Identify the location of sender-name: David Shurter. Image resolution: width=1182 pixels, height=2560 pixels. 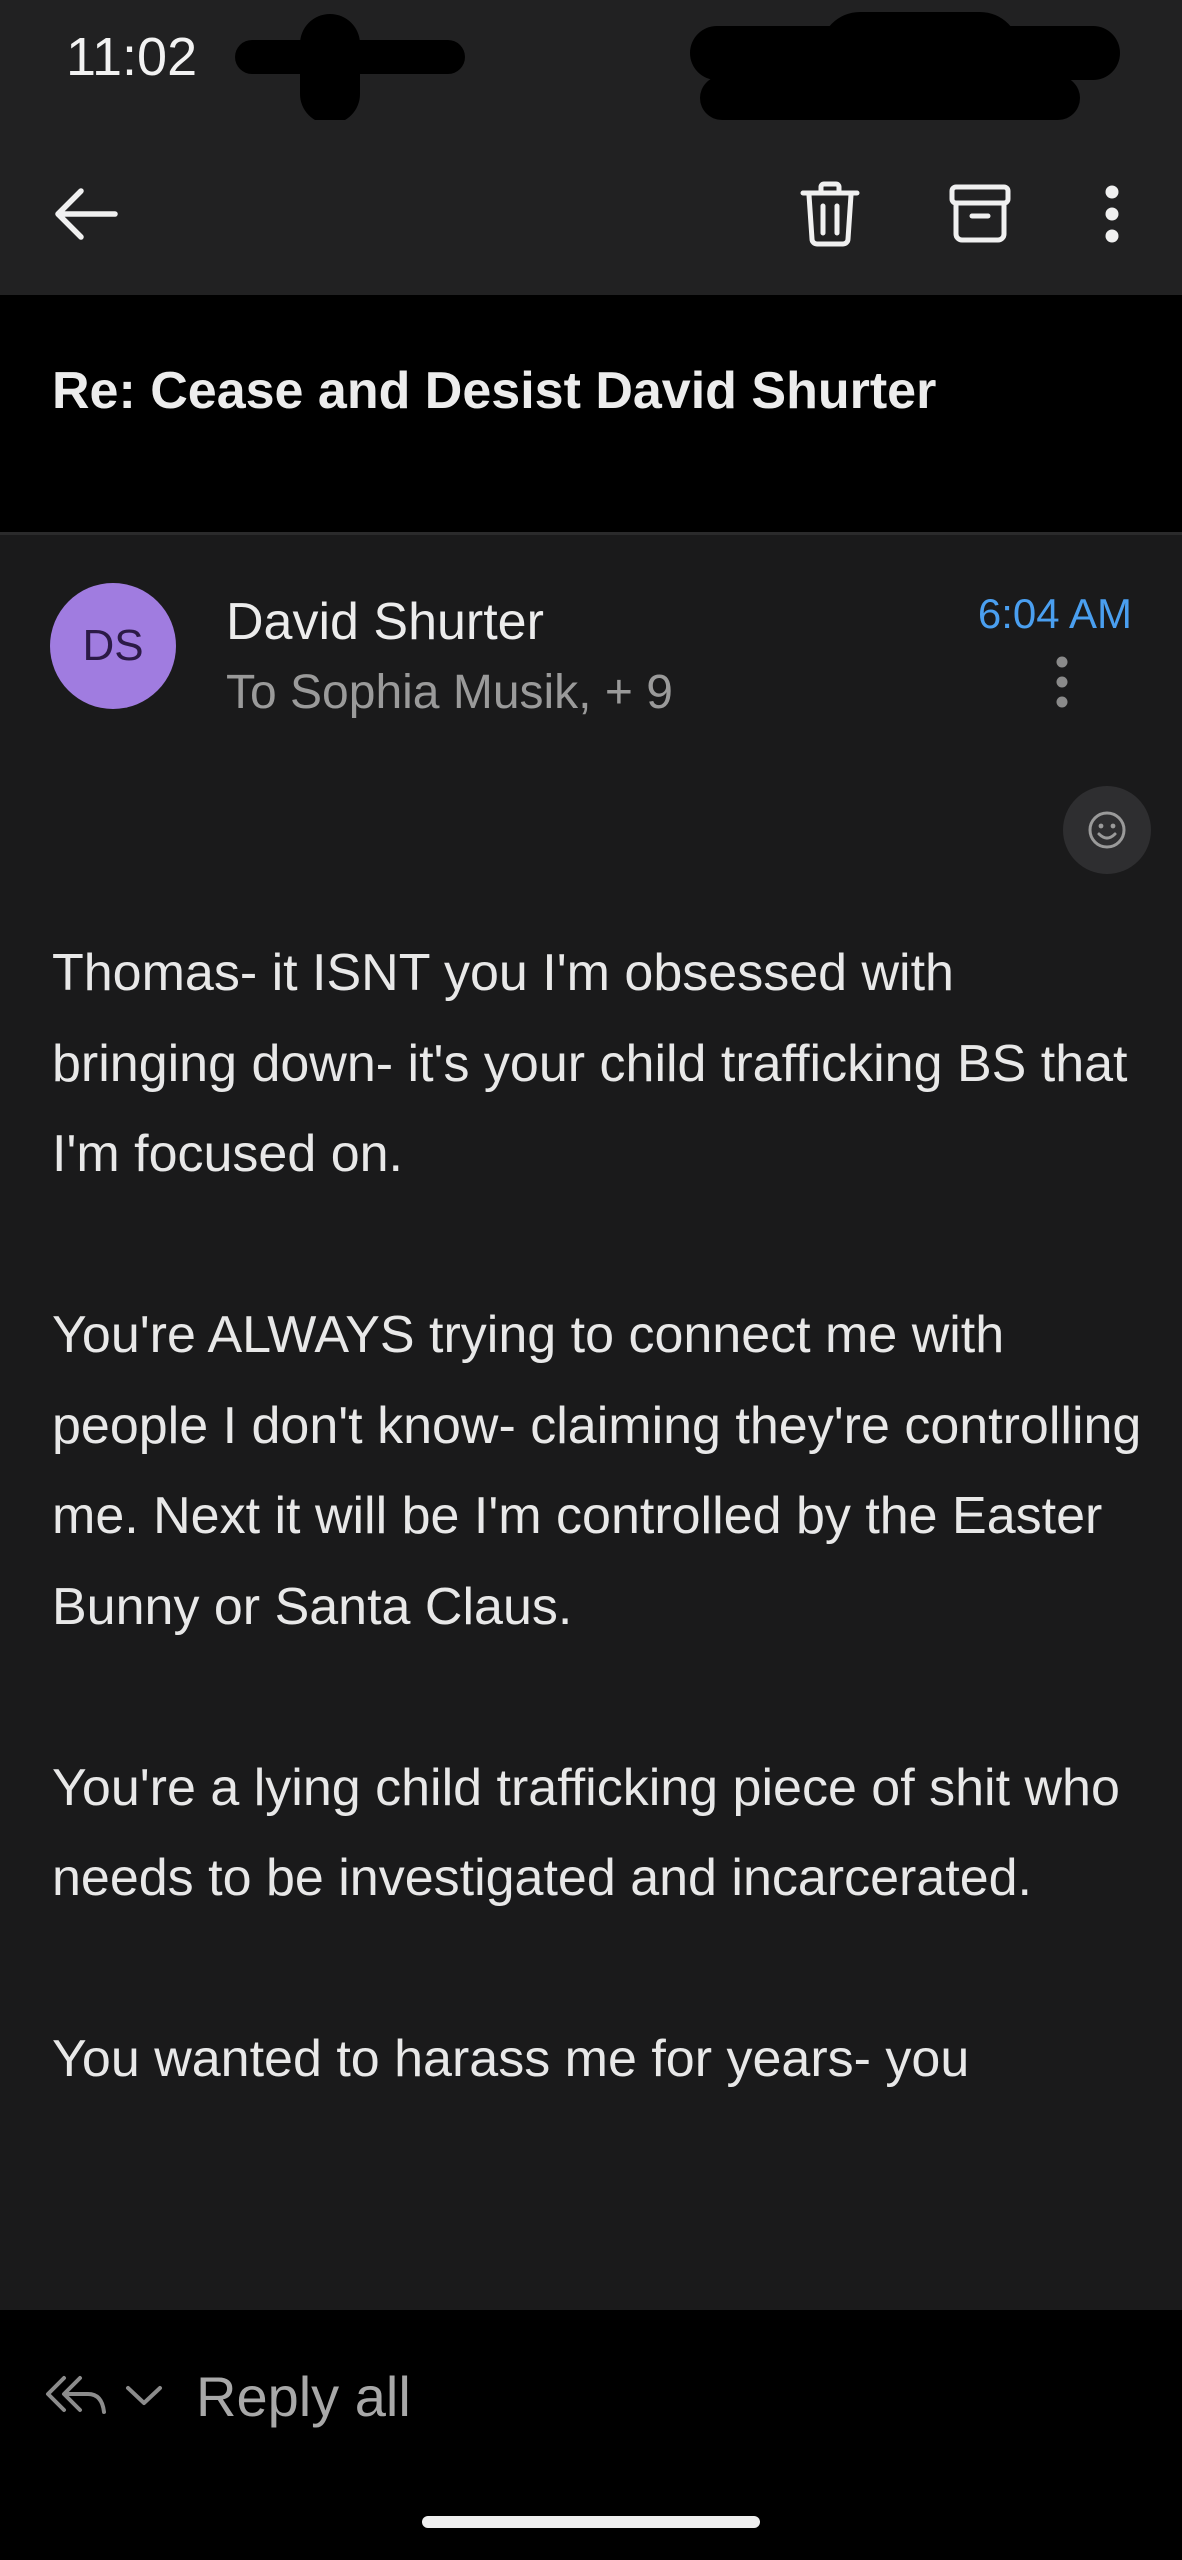
(385, 622).